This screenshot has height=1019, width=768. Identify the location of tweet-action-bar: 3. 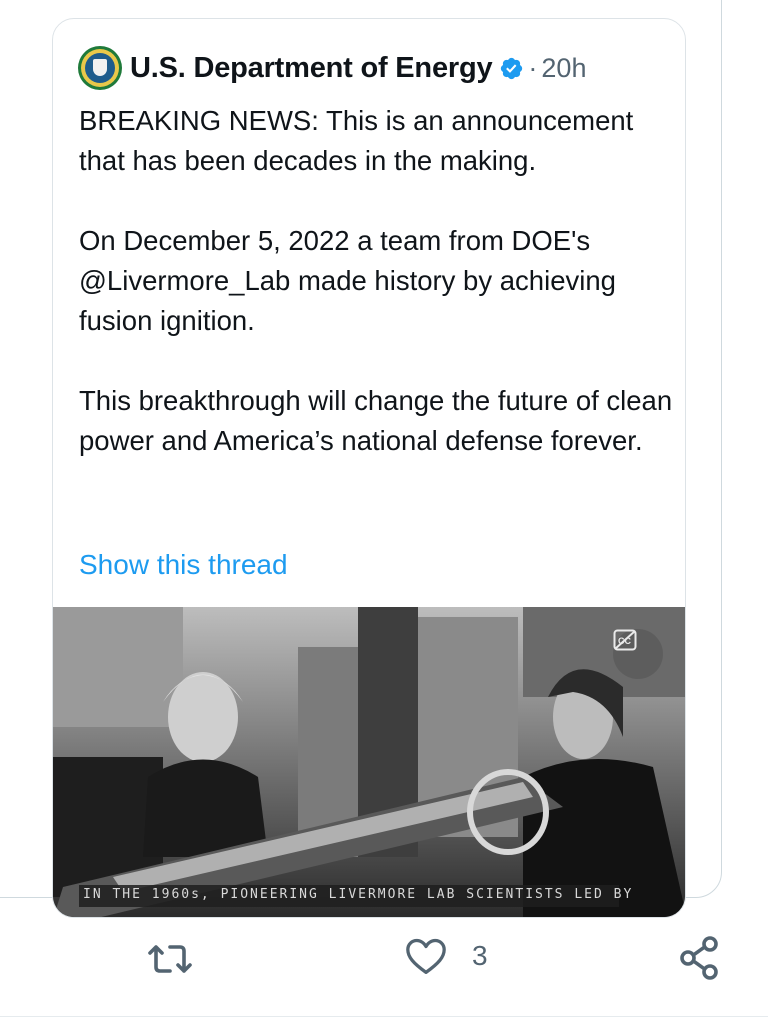
(384, 959).